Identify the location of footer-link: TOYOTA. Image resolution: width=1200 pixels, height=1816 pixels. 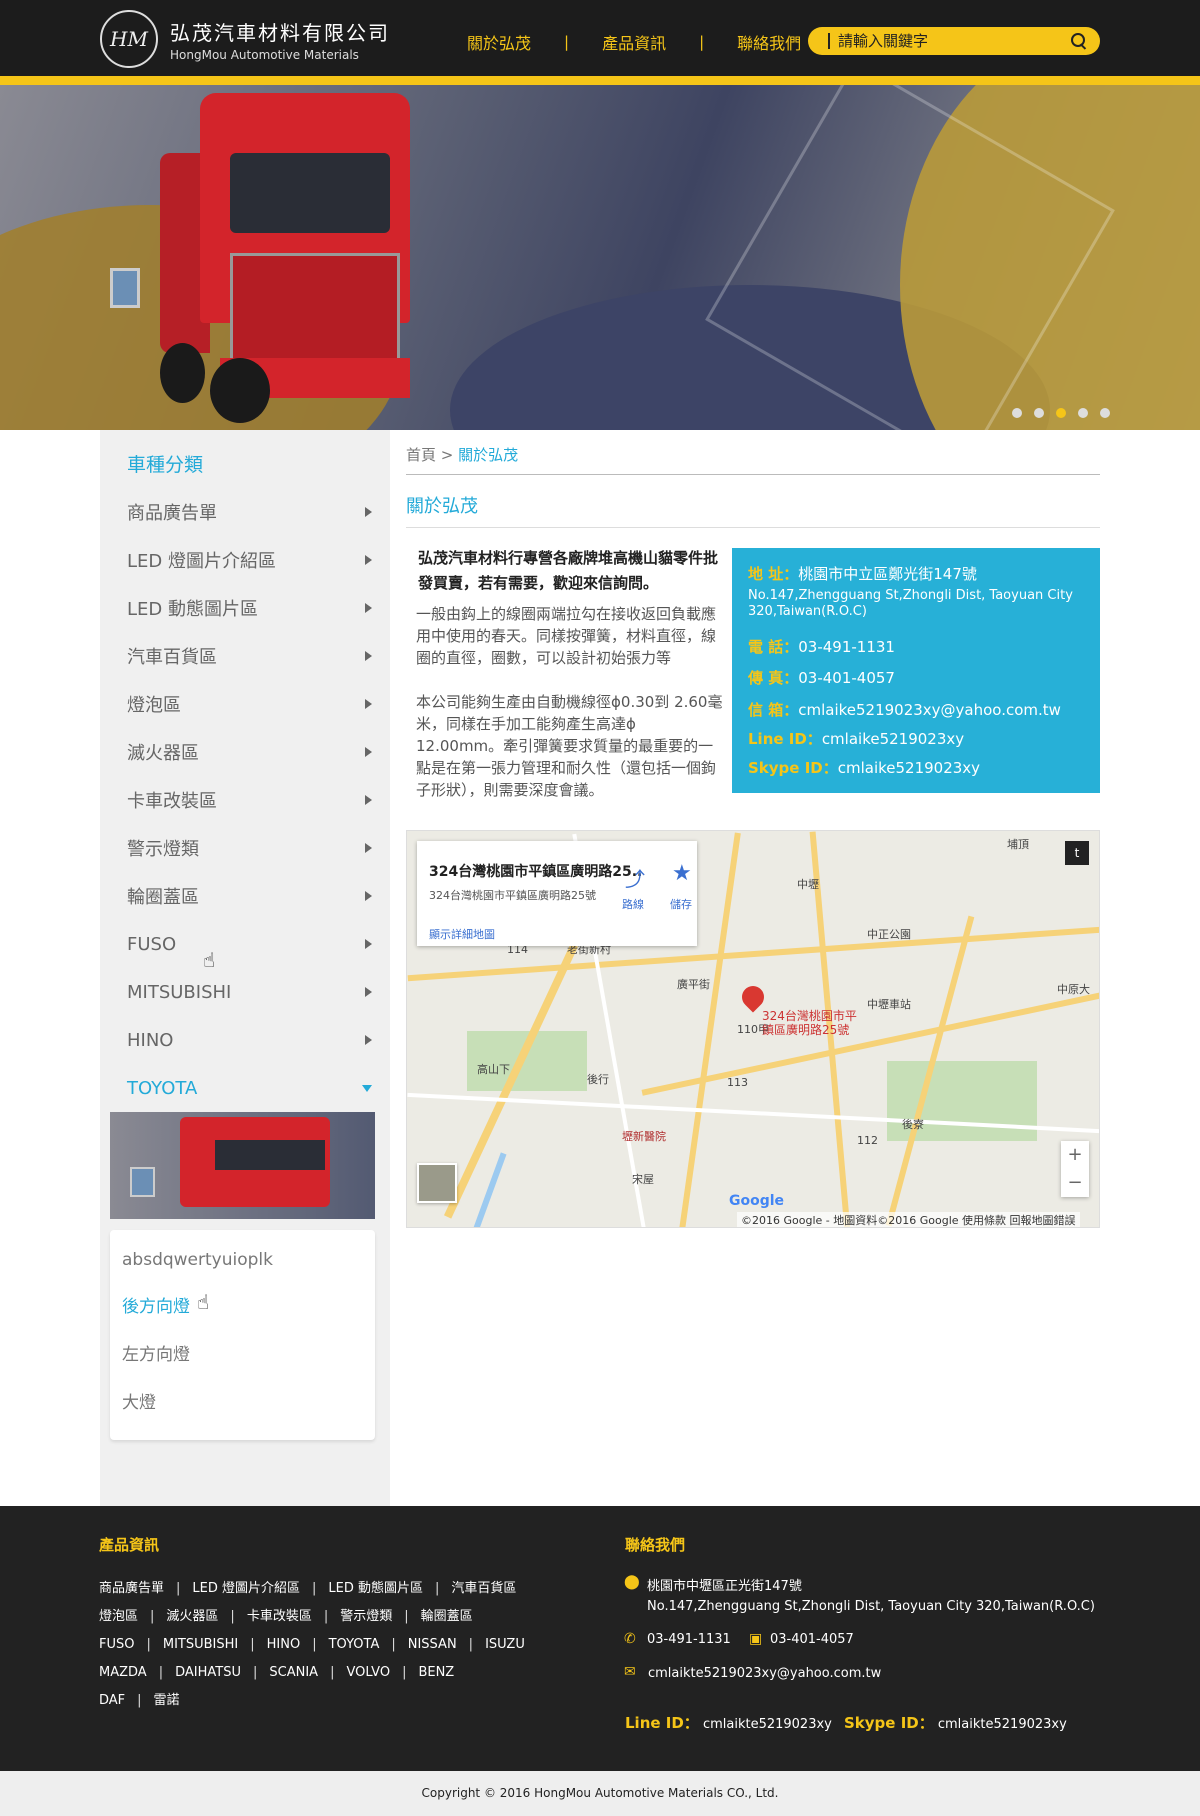
(354, 1645).